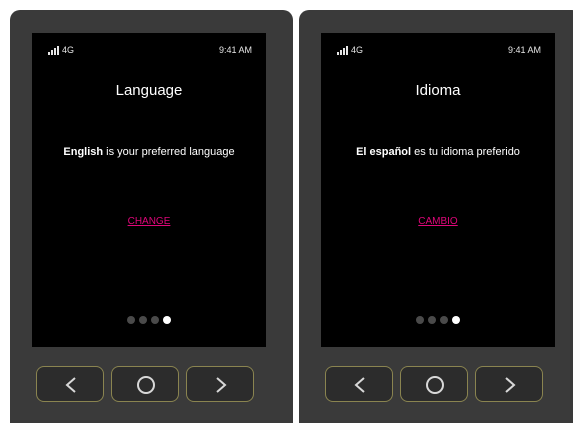 The image size is (573, 423). What do you see at coordinates (149, 221) in the screenshot?
I see `change-language-link: CHANGE` at bounding box center [149, 221].